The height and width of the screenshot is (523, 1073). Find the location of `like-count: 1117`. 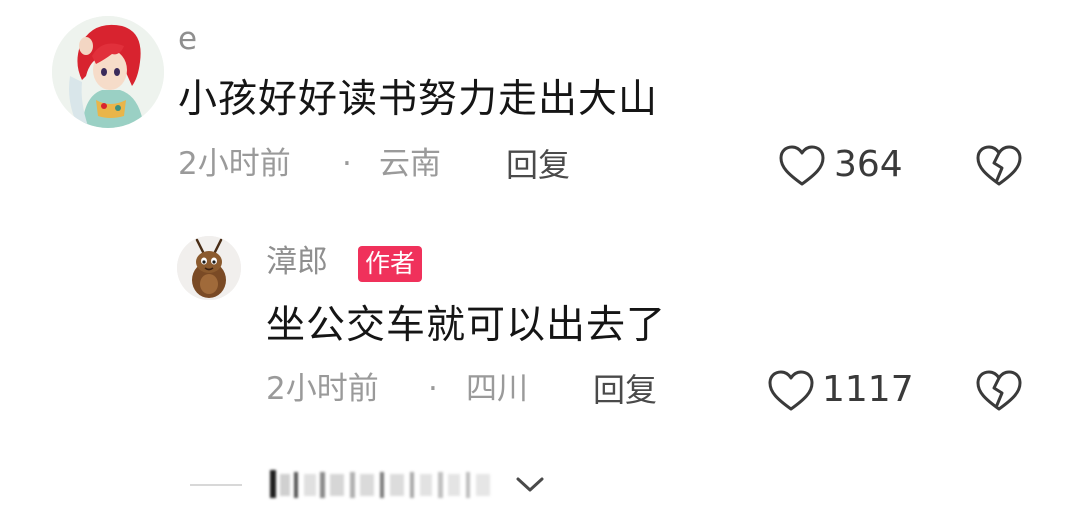

like-count: 1117 is located at coordinates (868, 389).